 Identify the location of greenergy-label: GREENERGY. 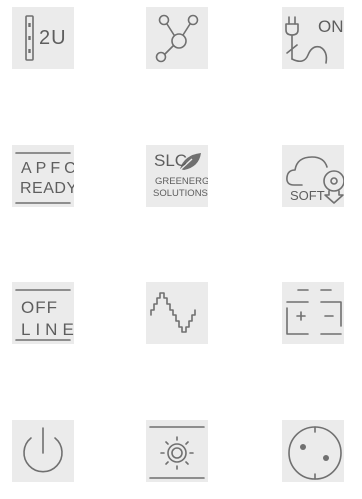
(181, 181).